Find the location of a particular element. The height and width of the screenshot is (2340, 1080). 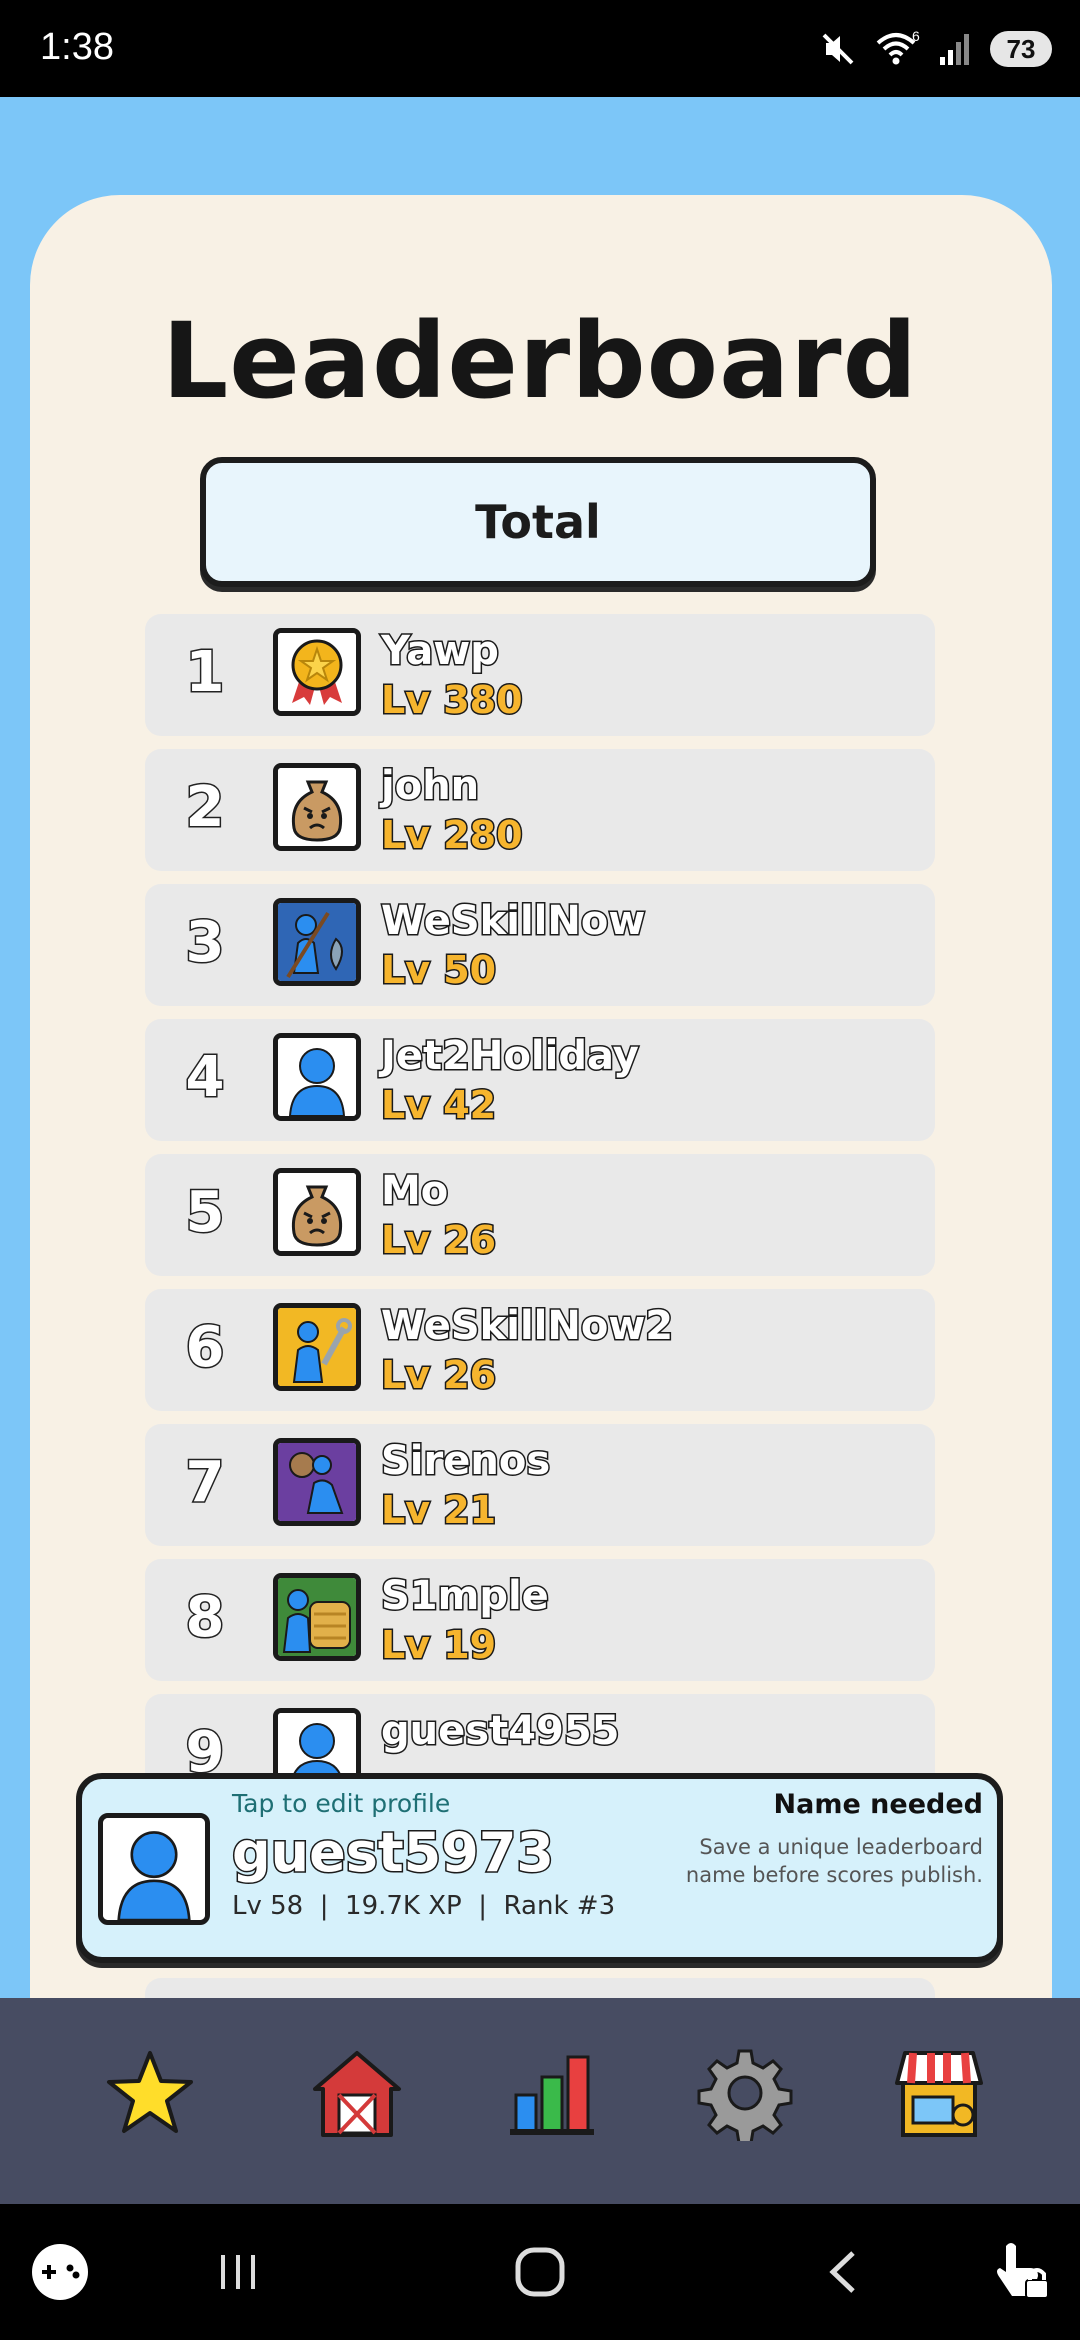

signal-icon is located at coordinates (954, 49).